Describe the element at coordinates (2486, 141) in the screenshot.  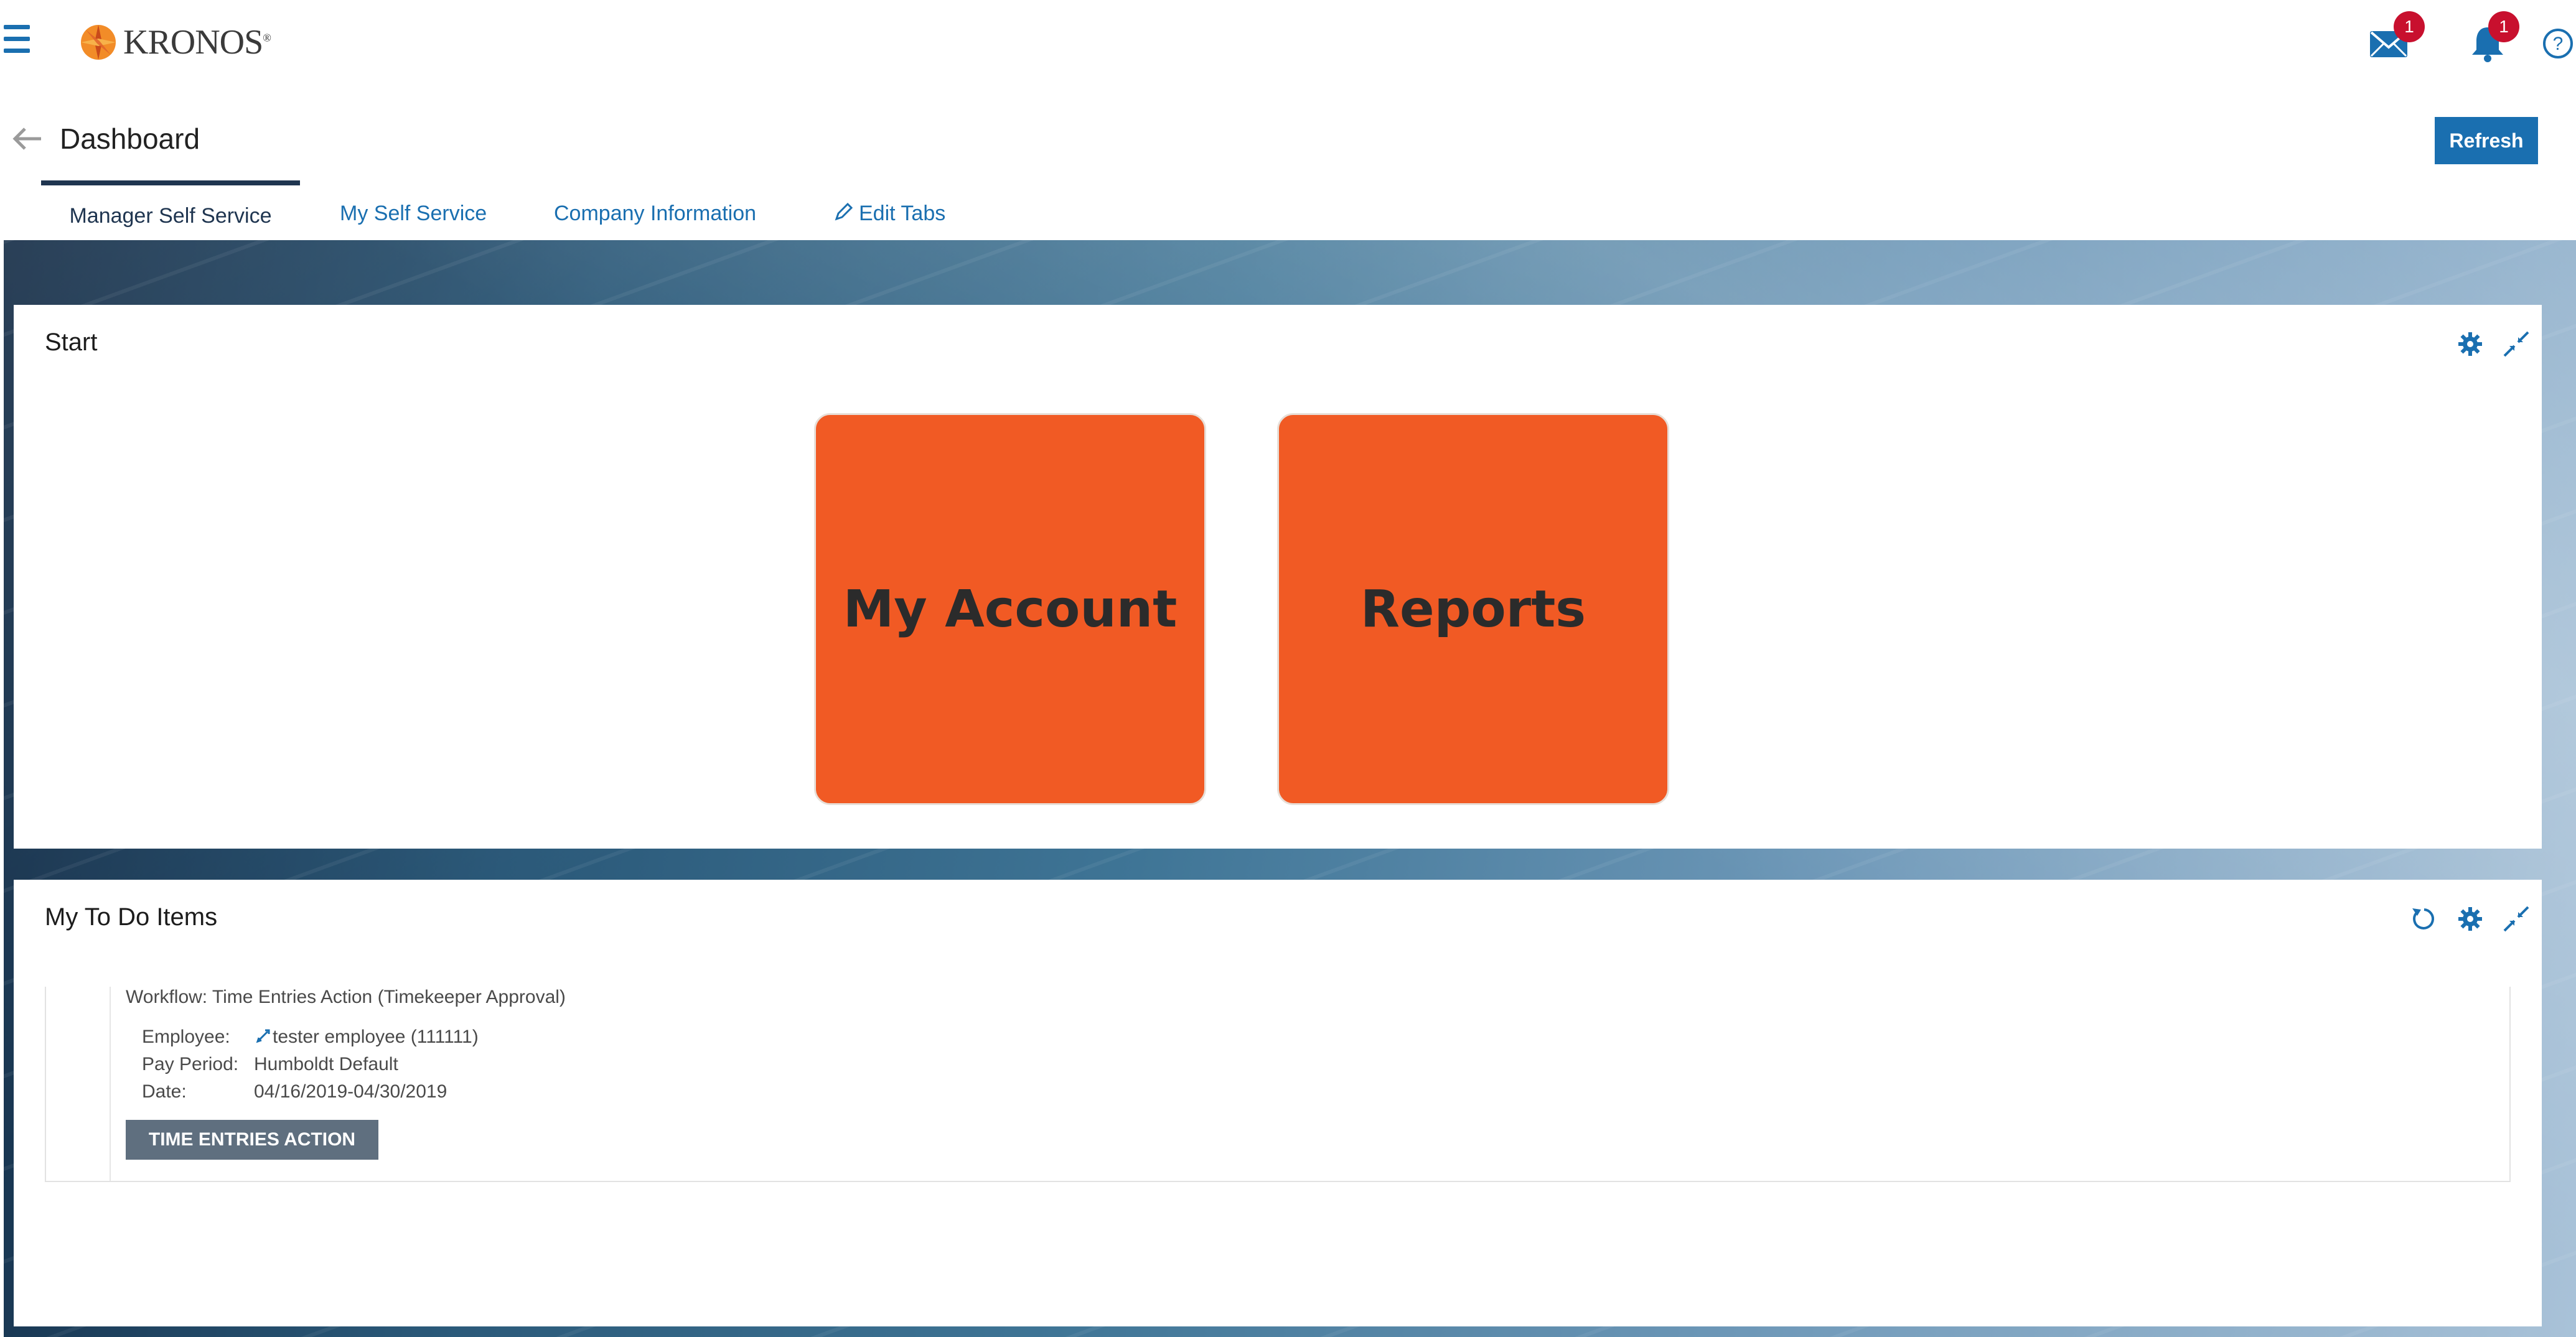
I see `refresh-button: Refresh` at that location.